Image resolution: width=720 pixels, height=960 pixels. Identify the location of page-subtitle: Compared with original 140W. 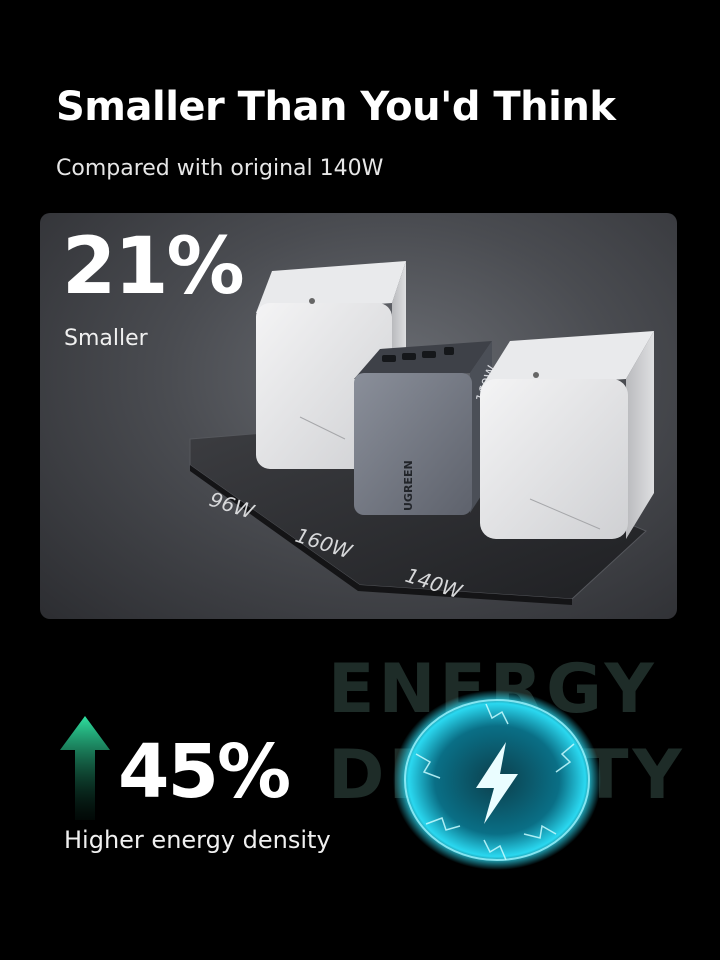
(220, 168).